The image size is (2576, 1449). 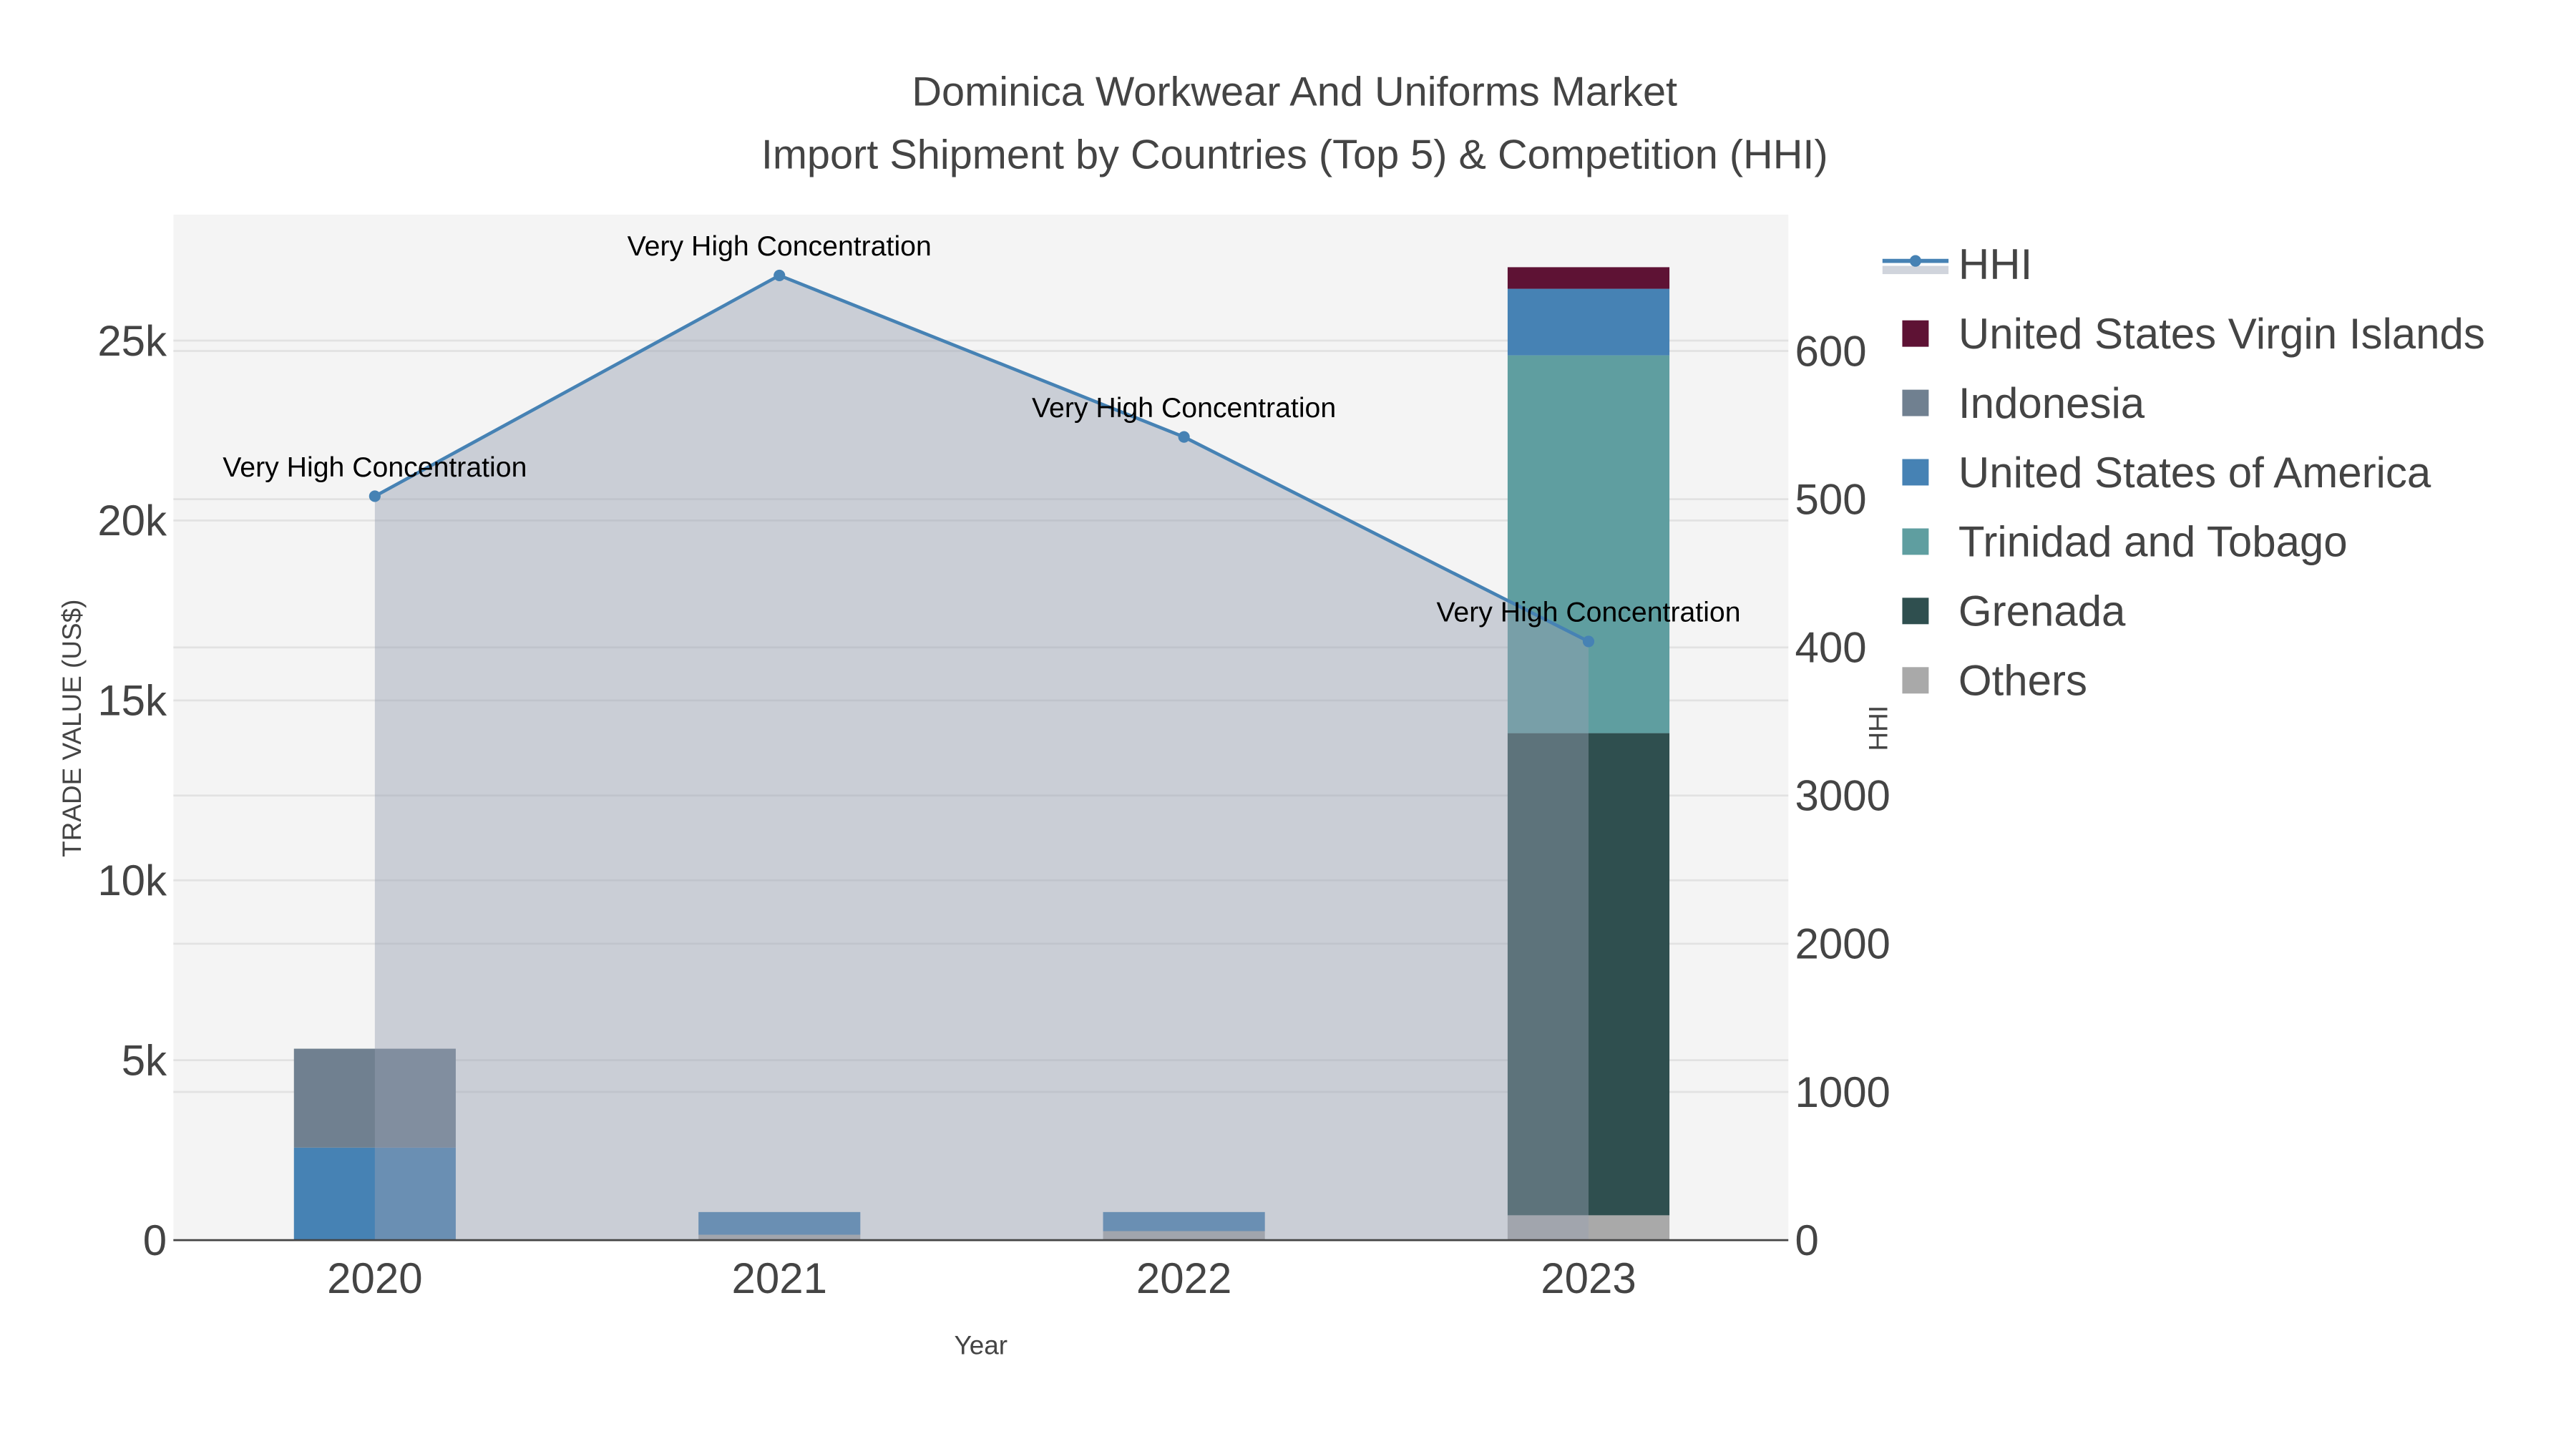 I want to click on legend-hhi-swatch-marker, so click(x=1915, y=261).